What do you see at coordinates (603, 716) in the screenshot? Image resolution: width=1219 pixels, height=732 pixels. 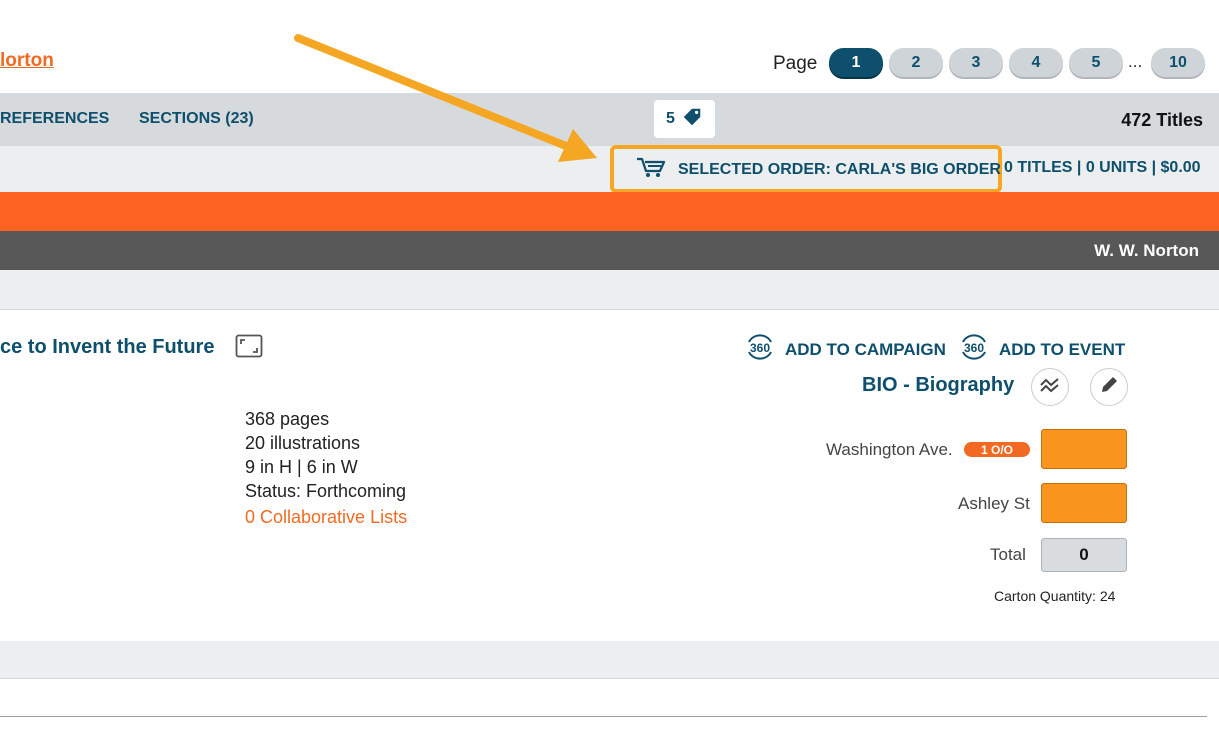 I see `divider-line` at bounding box center [603, 716].